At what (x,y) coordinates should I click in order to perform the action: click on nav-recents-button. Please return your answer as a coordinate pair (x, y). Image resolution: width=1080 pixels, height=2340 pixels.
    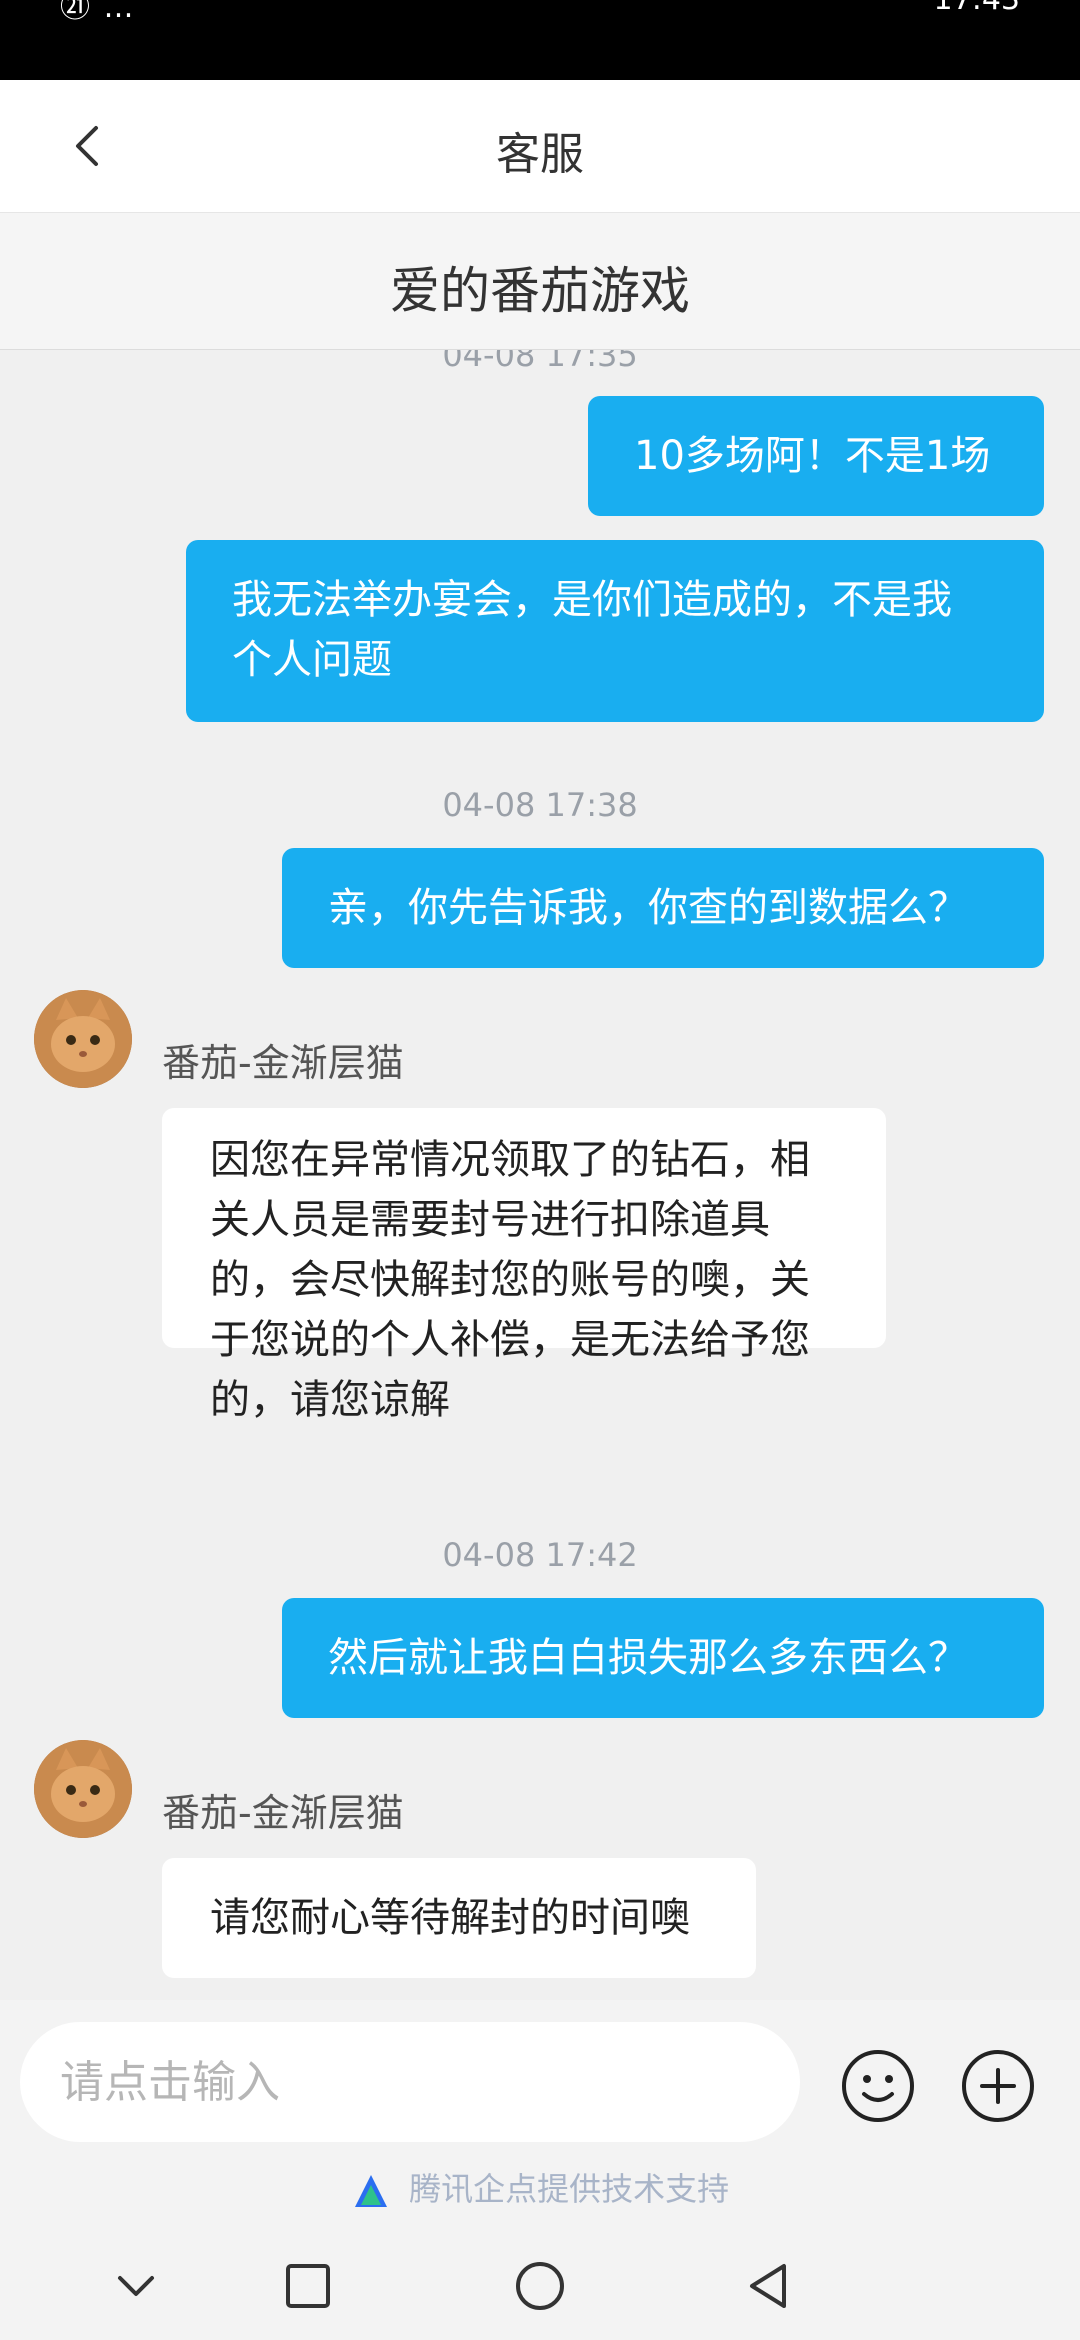
    Looking at the image, I should click on (308, 2286).